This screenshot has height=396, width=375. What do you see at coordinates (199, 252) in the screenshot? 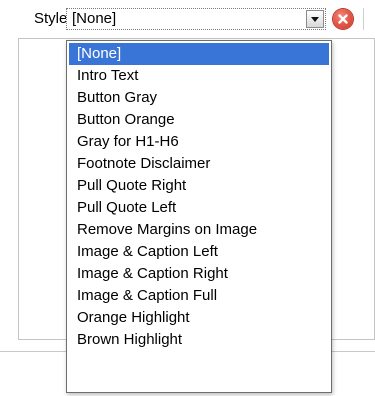
I see `style-option: Image & Caption Left` at bounding box center [199, 252].